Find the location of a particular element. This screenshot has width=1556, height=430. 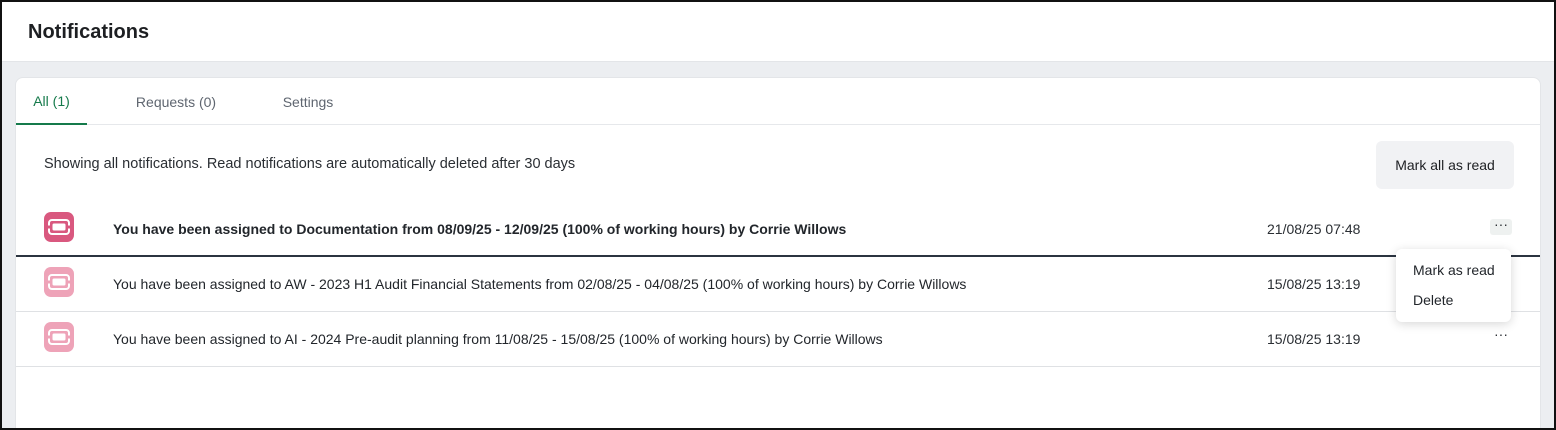

tab-bar: All (1) Requests (0) Settings is located at coordinates (778, 101).